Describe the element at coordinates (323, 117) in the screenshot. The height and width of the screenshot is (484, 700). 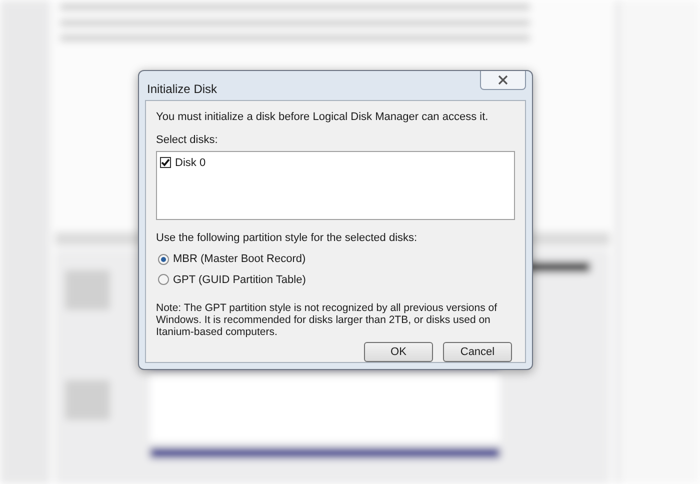
I see `intro-text: You must initialize a disk before Logical Disk Manager can access it.` at that location.